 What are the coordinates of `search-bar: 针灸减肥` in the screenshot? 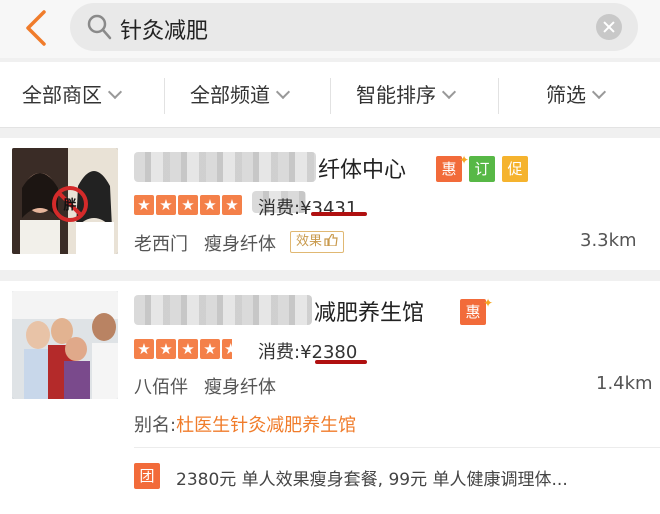 It's located at (354, 27).